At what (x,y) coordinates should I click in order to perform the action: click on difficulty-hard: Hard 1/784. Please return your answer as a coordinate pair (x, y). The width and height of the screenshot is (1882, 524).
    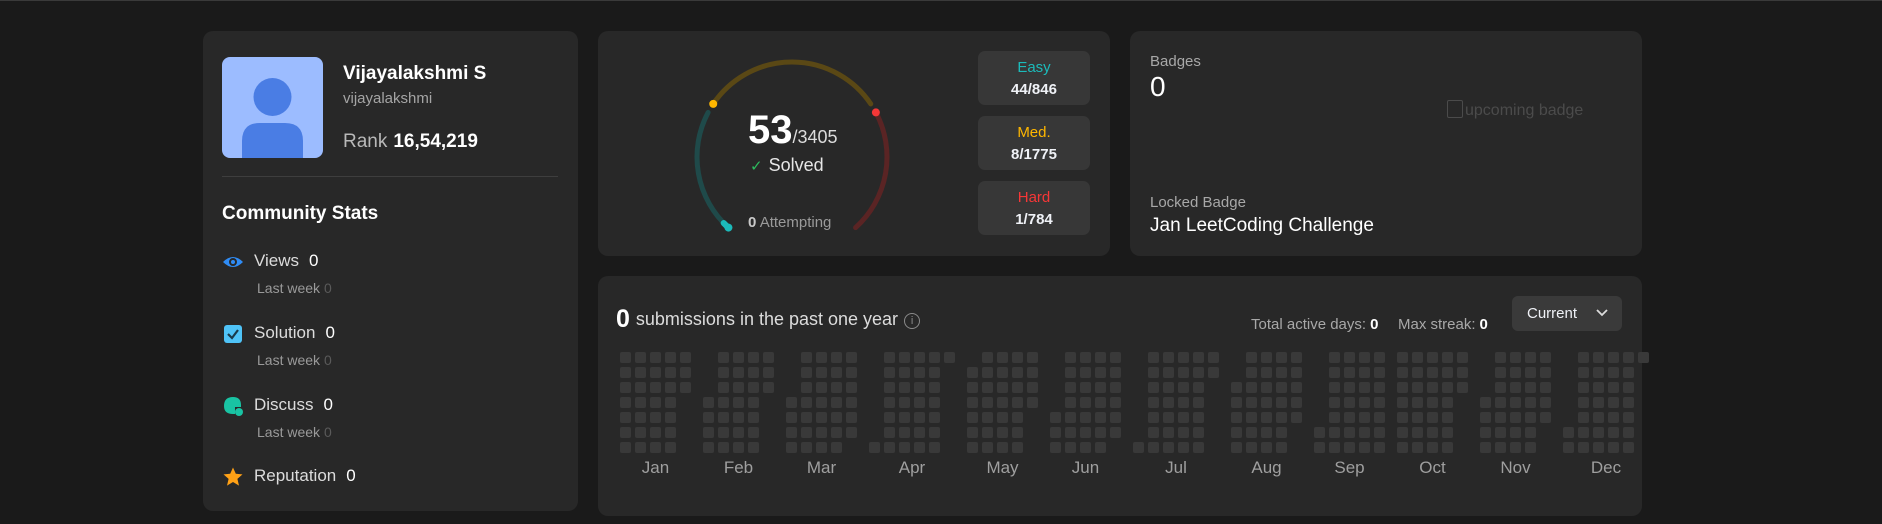
    Looking at the image, I should click on (1034, 208).